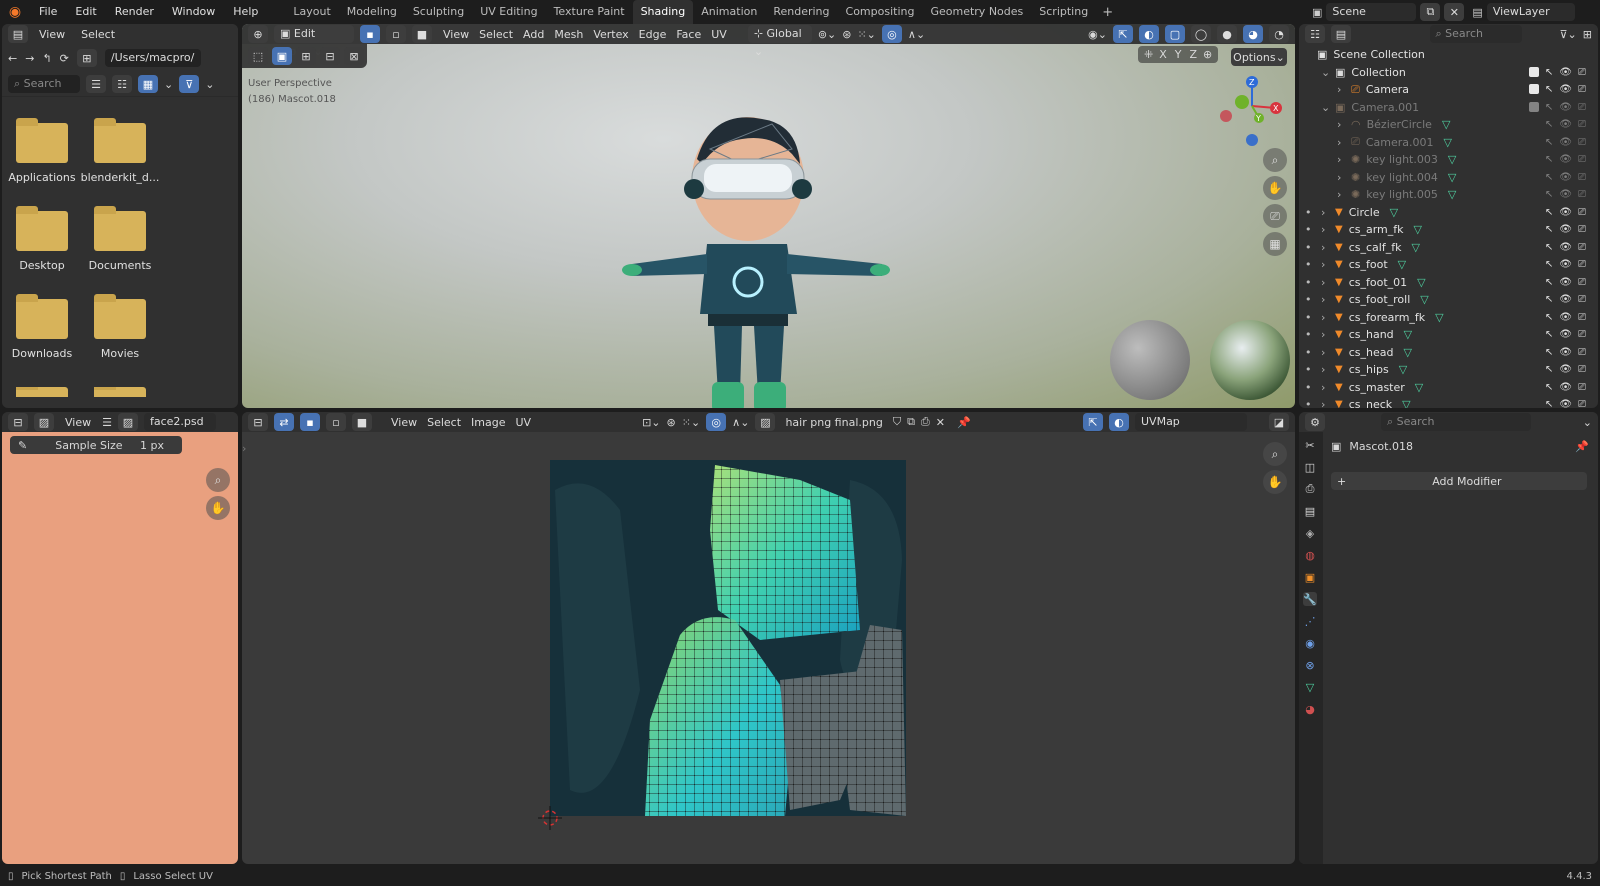  What do you see at coordinates (880, 12) in the screenshot?
I see `tab-compositing: Compositing` at bounding box center [880, 12].